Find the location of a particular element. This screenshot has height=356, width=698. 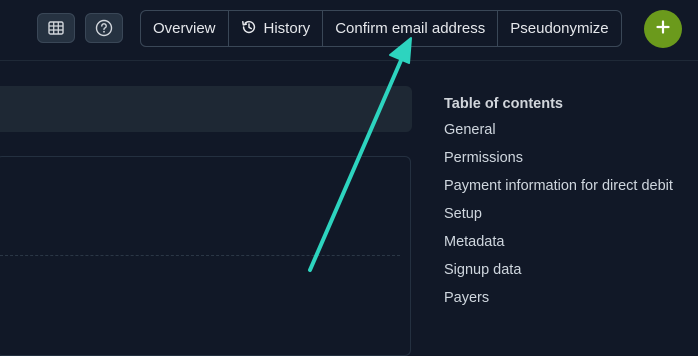

plus-icon is located at coordinates (663, 29).